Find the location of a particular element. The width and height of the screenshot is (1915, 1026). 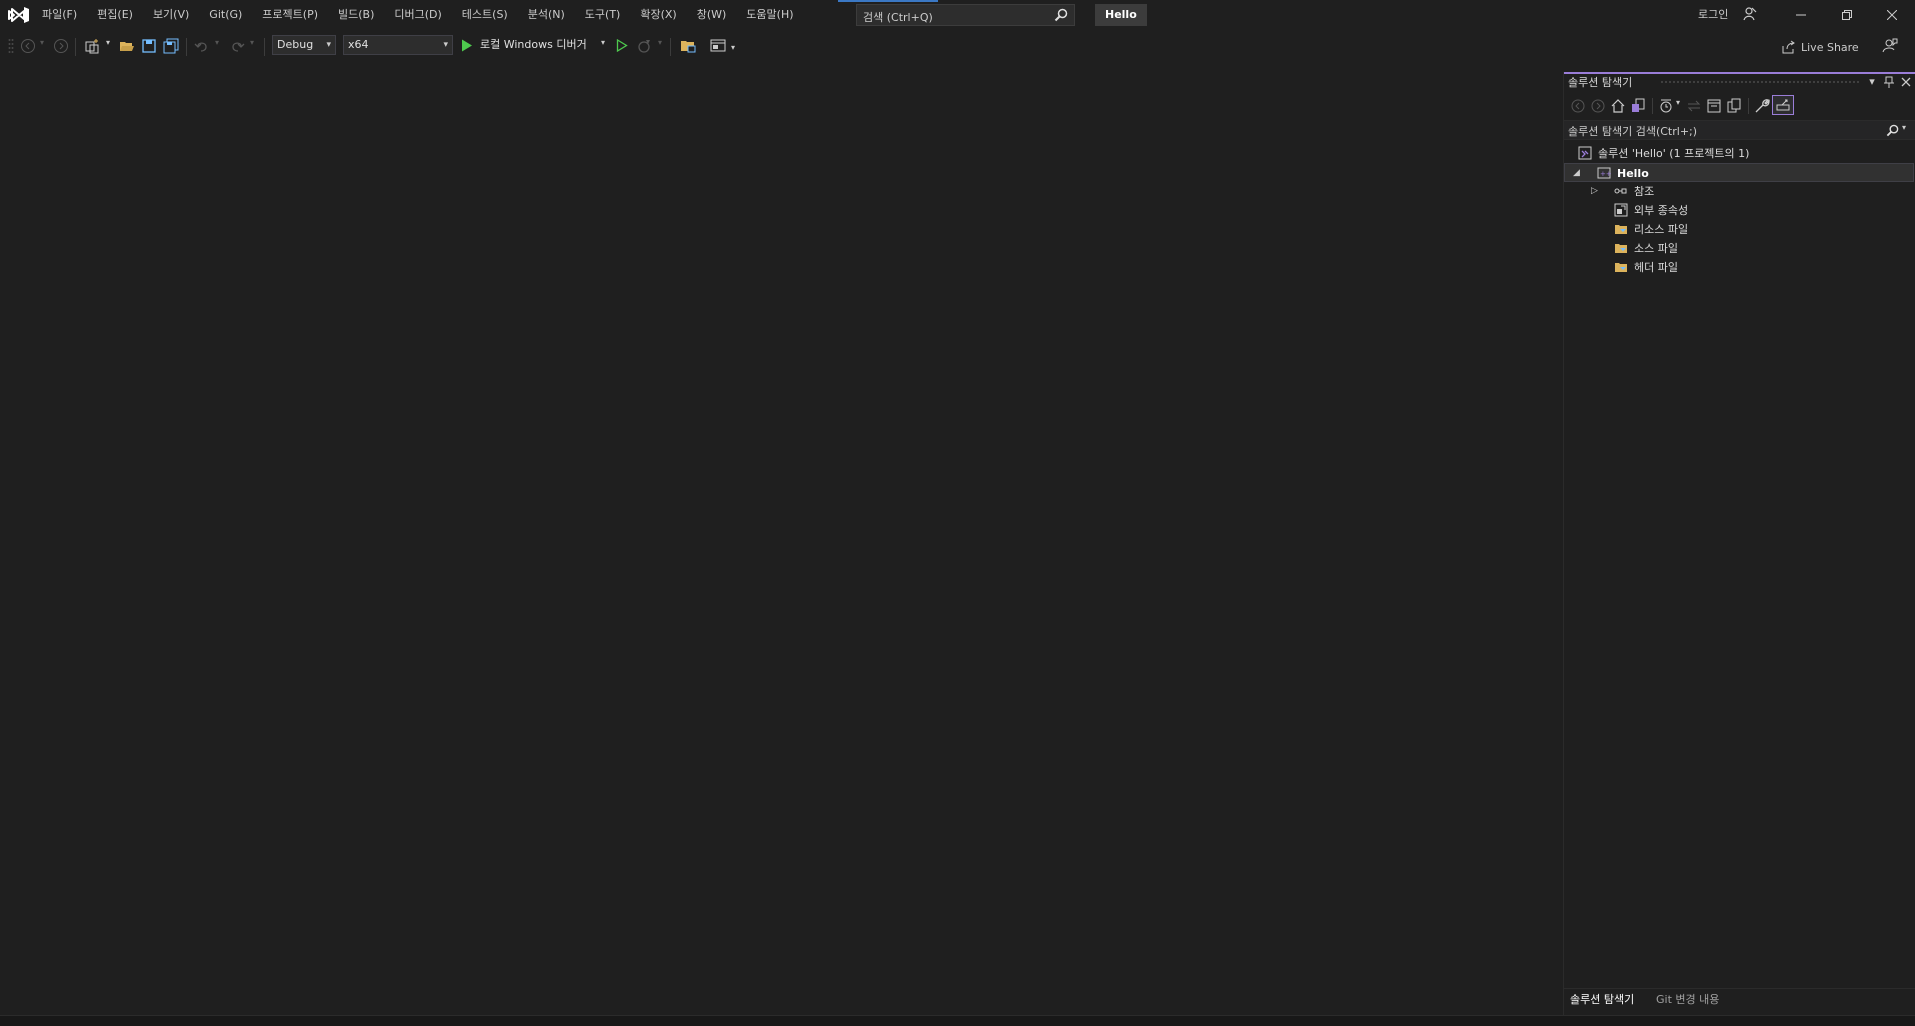

cpp-project-icon: ++ is located at coordinates (1604, 173).